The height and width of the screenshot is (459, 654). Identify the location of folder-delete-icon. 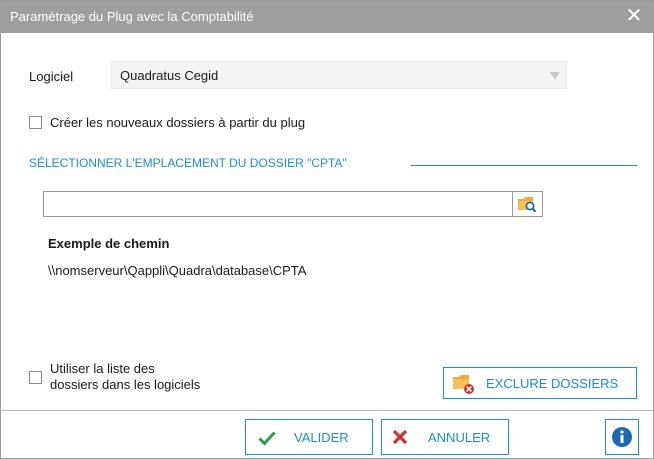
(463, 384).